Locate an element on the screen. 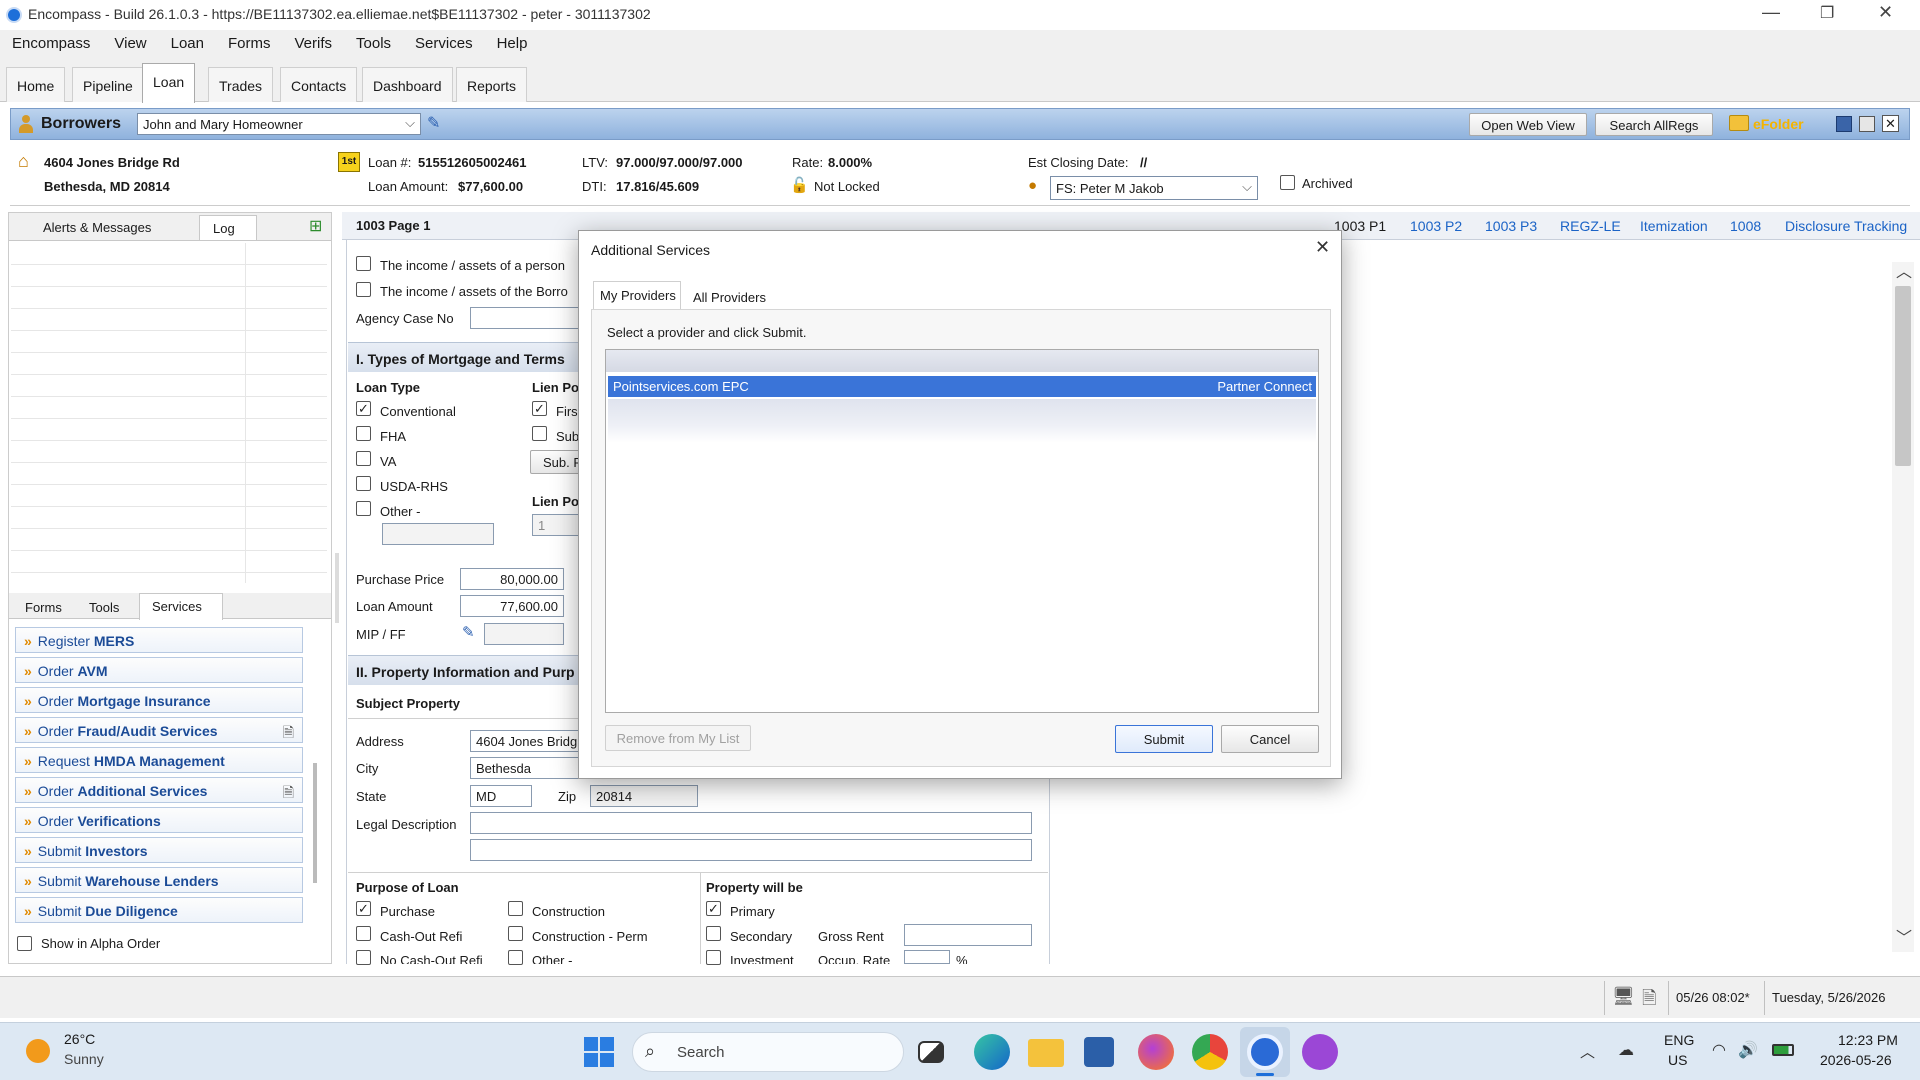 This screenshot has width=1920, height=1080. service-submit-investors: » Submit Investors is located at coordinates (159, 850).